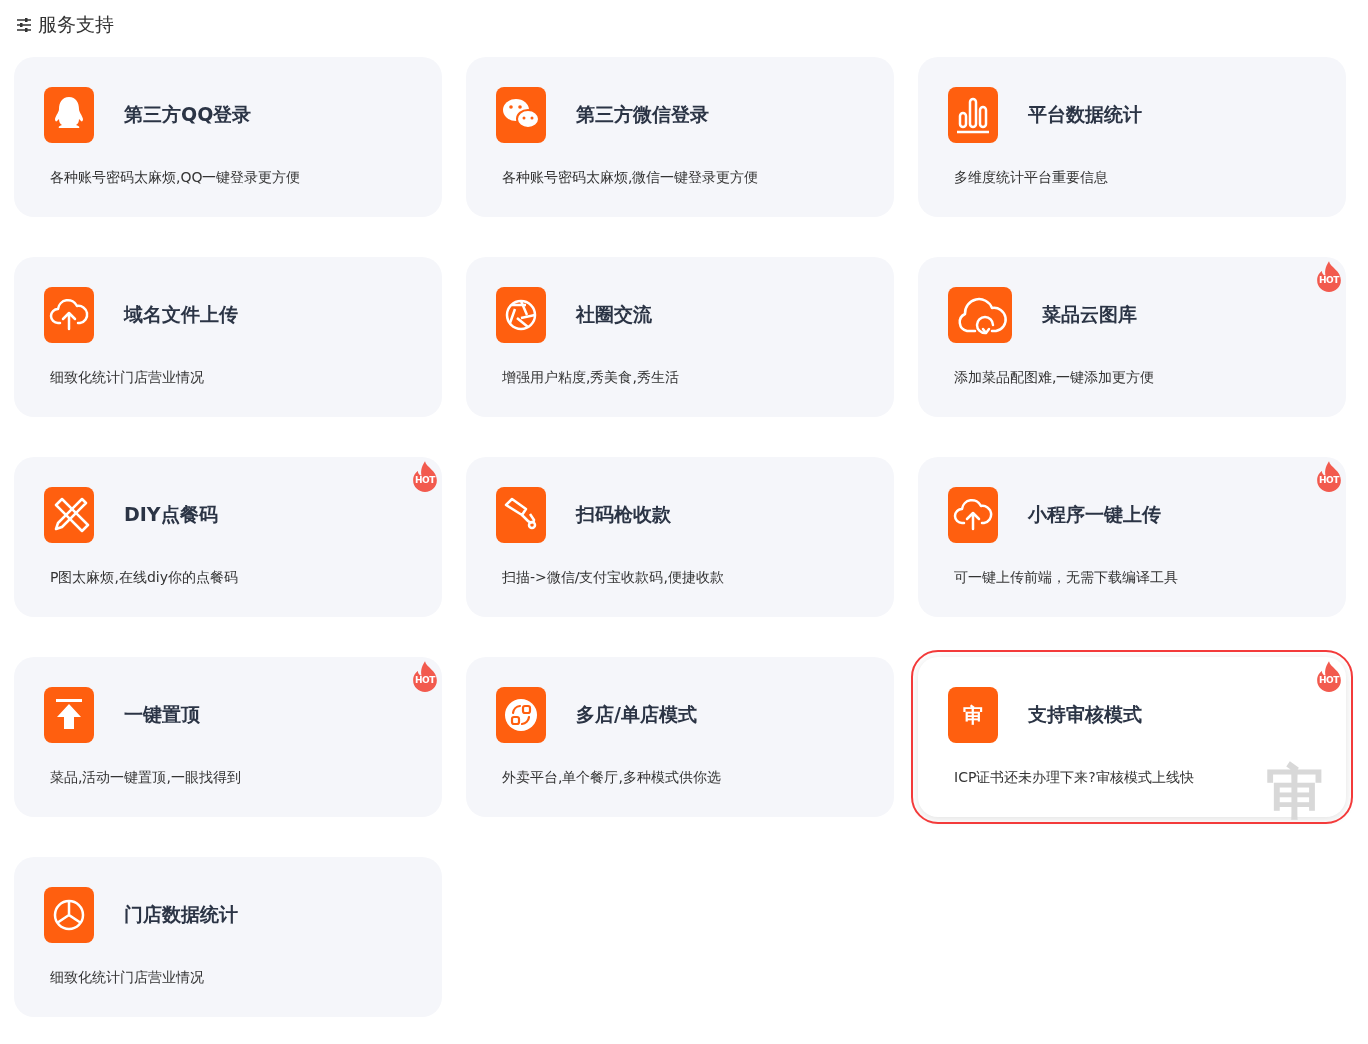 This screenshot has width=1368, height=1044. What do you see at coordinates (631, 178) in the screenshot?
I see `card-description: 各种账号密码太麻烦,微信一键登录更方便` at bounding box center [631, 178].